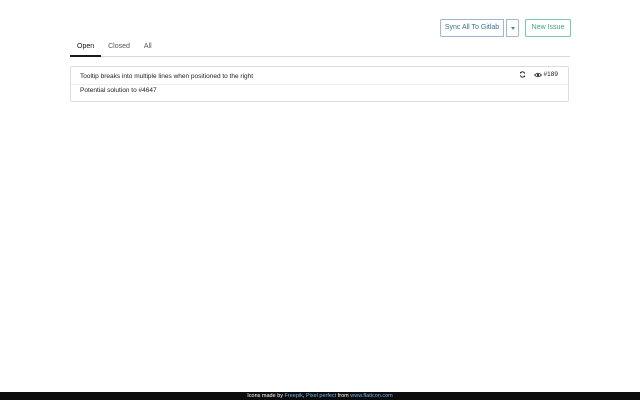 This screenshot has height=400, width=640. I want to click on issue-state-tabs: Open Closed All, so click(320, 49).